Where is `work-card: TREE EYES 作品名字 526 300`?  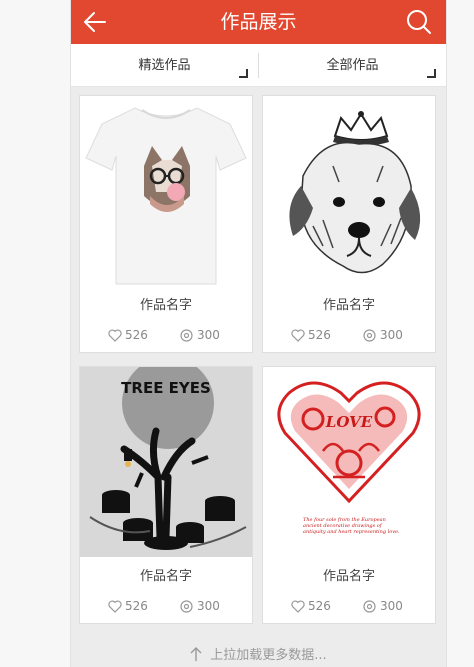
work-card: TREE EYES 作品名字 526 300 is located at coordinates (166, 495).